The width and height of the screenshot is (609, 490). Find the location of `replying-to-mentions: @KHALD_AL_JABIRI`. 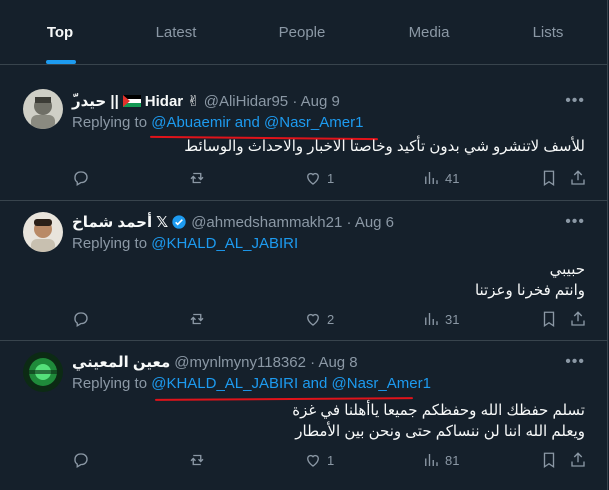

replying-to-mentions: @KHALD_AL_JABIRI is located at coordinates (224, 243).